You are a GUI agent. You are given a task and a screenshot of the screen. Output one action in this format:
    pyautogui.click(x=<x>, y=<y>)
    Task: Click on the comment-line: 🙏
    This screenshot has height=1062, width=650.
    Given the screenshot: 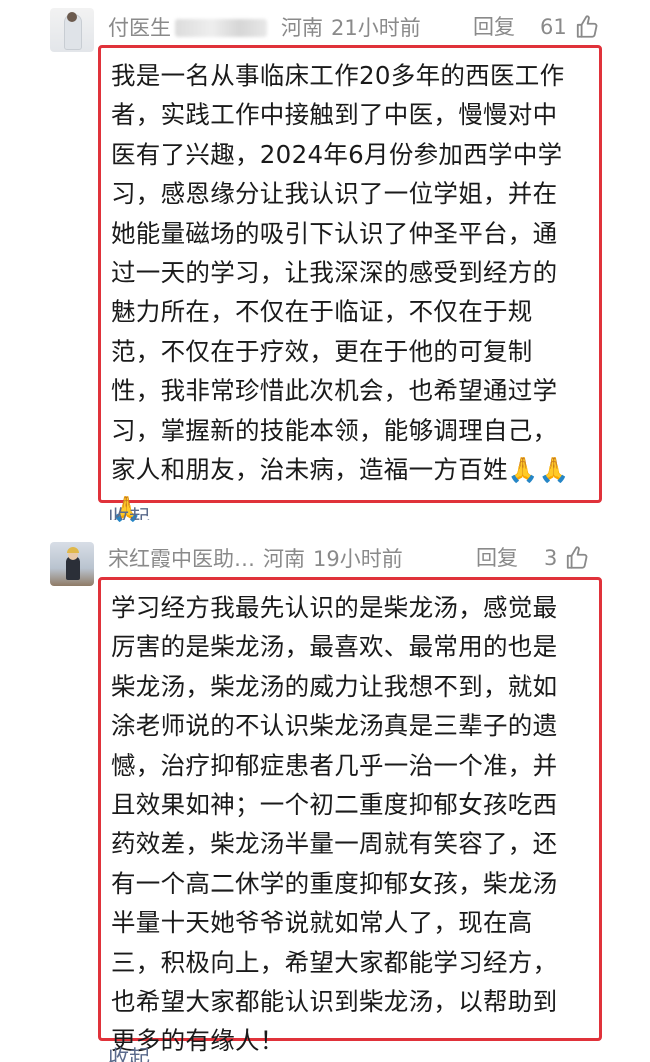 What is the action you would take?
    pyautogui.click(x=126, y=509)
    